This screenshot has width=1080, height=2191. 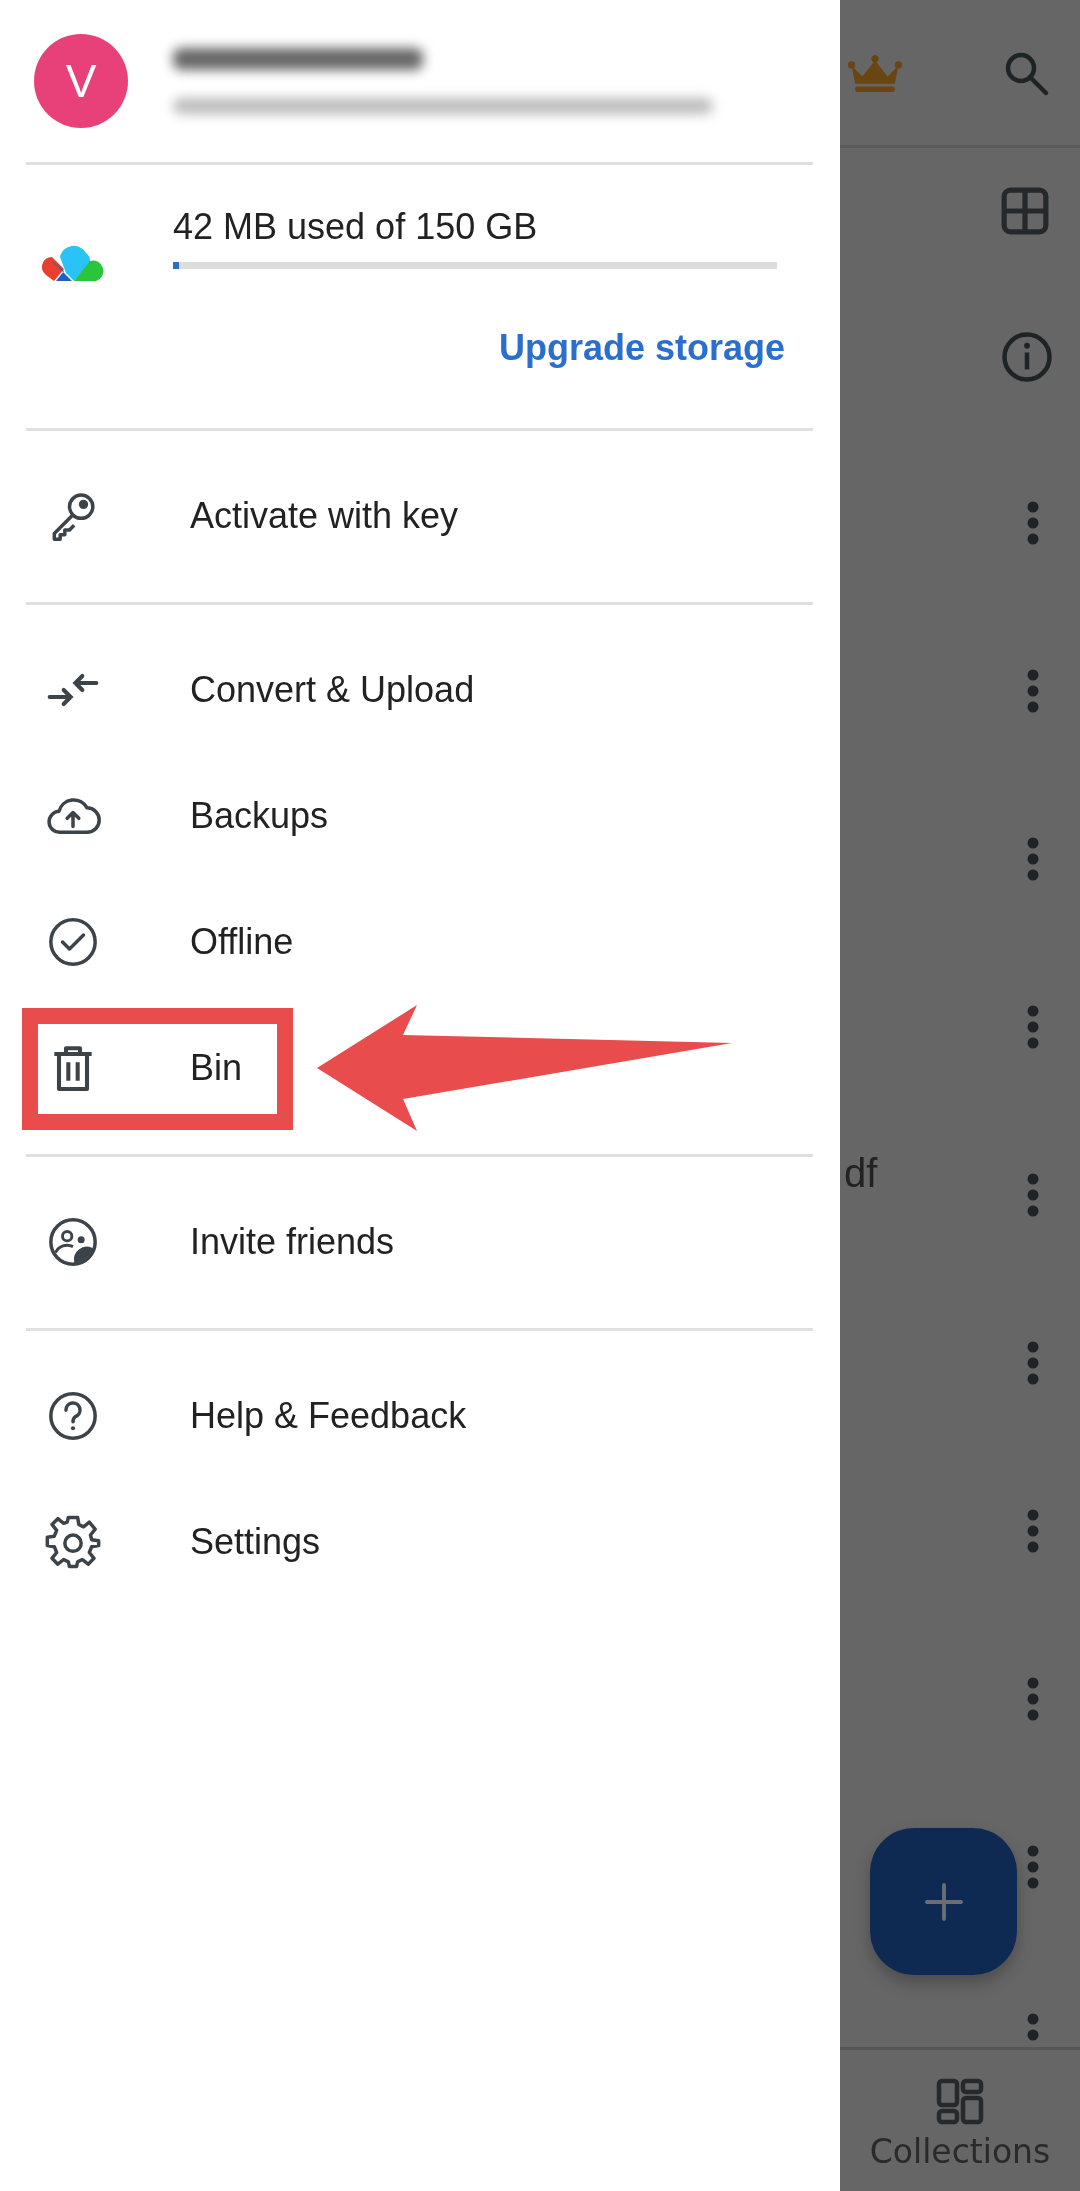 I want to click on plus-icon, so click(x=943, y=1901).